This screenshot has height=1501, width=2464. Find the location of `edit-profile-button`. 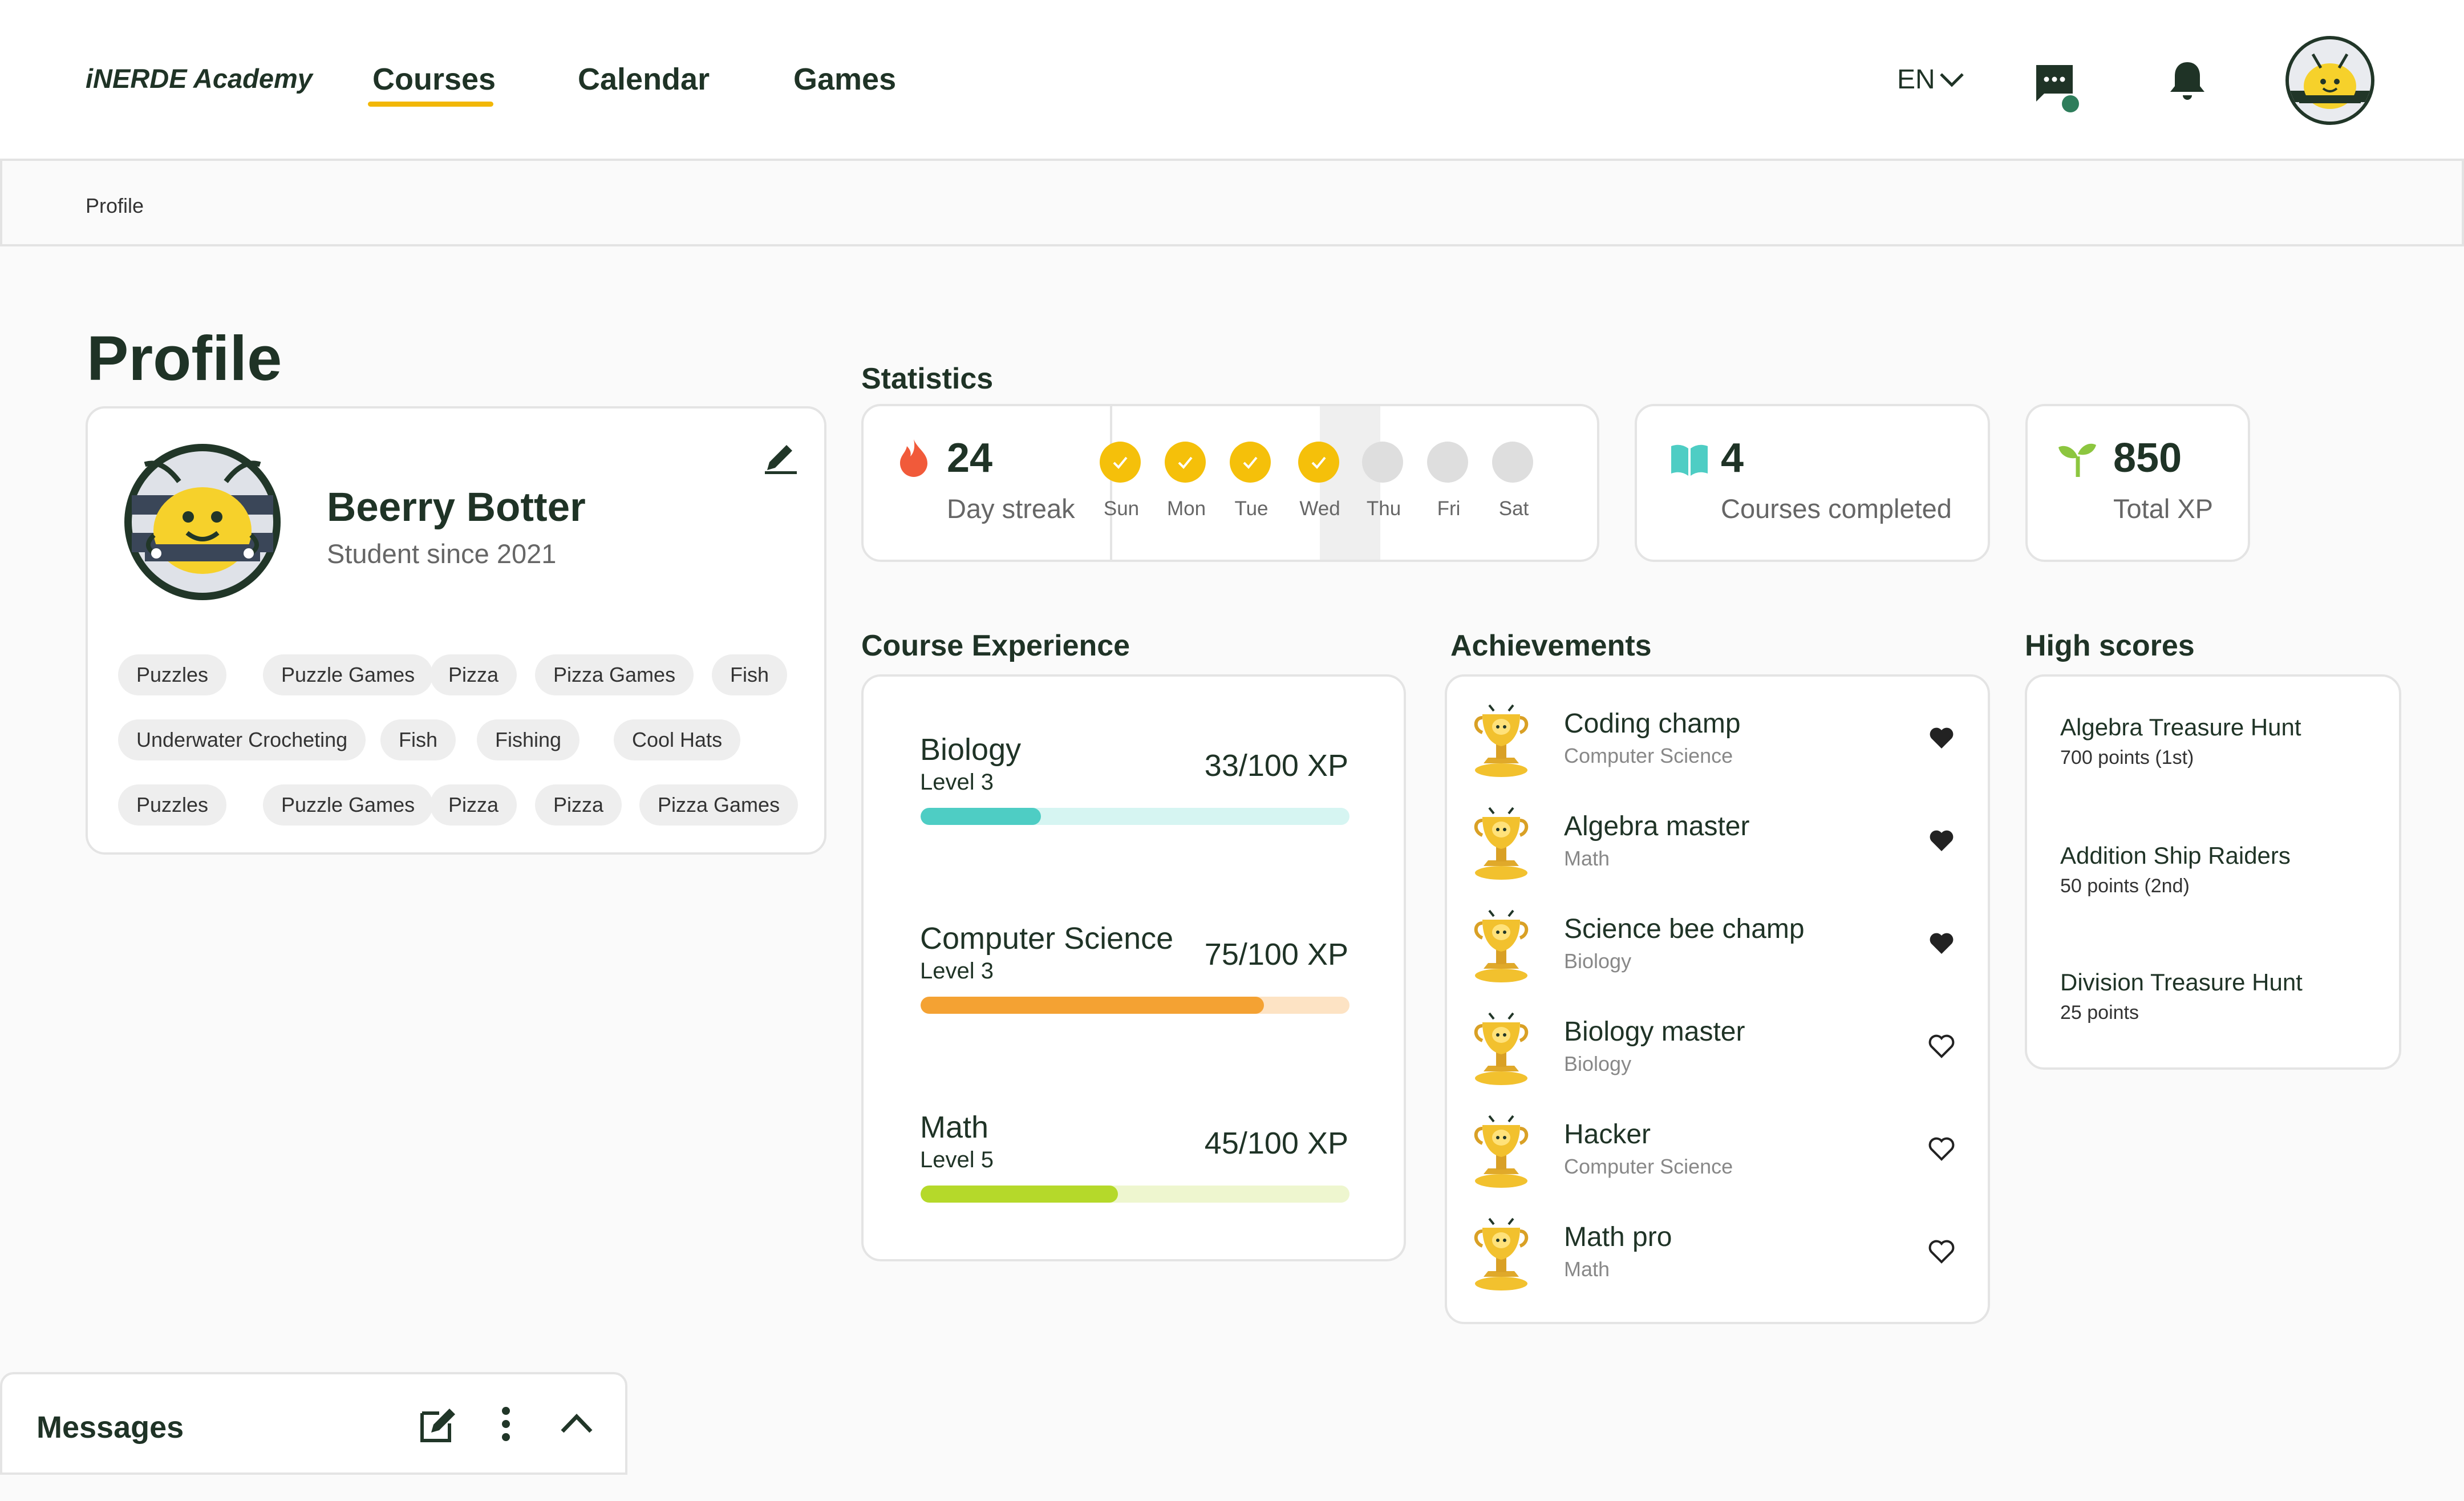

edit-profile-button is located at coordinates (781, 456).